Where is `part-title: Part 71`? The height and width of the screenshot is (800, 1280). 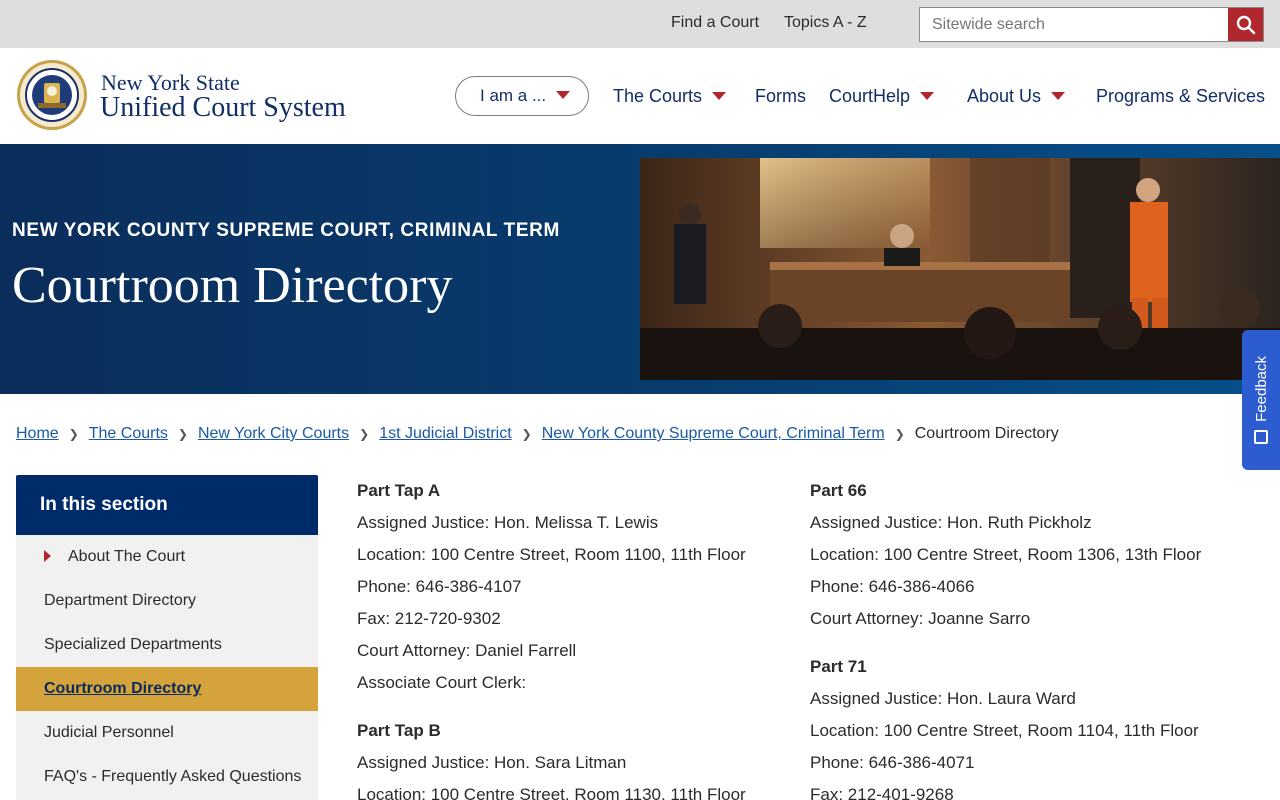 part-title: Part 71 is located at coordinates (838, 666).